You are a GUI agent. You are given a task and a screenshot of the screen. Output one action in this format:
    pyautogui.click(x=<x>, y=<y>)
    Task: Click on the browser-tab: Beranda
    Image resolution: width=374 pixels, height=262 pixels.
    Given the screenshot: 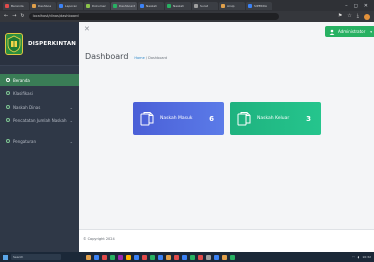 What is the action you would take?
    pyautogui.click(x=16, y=5)
    